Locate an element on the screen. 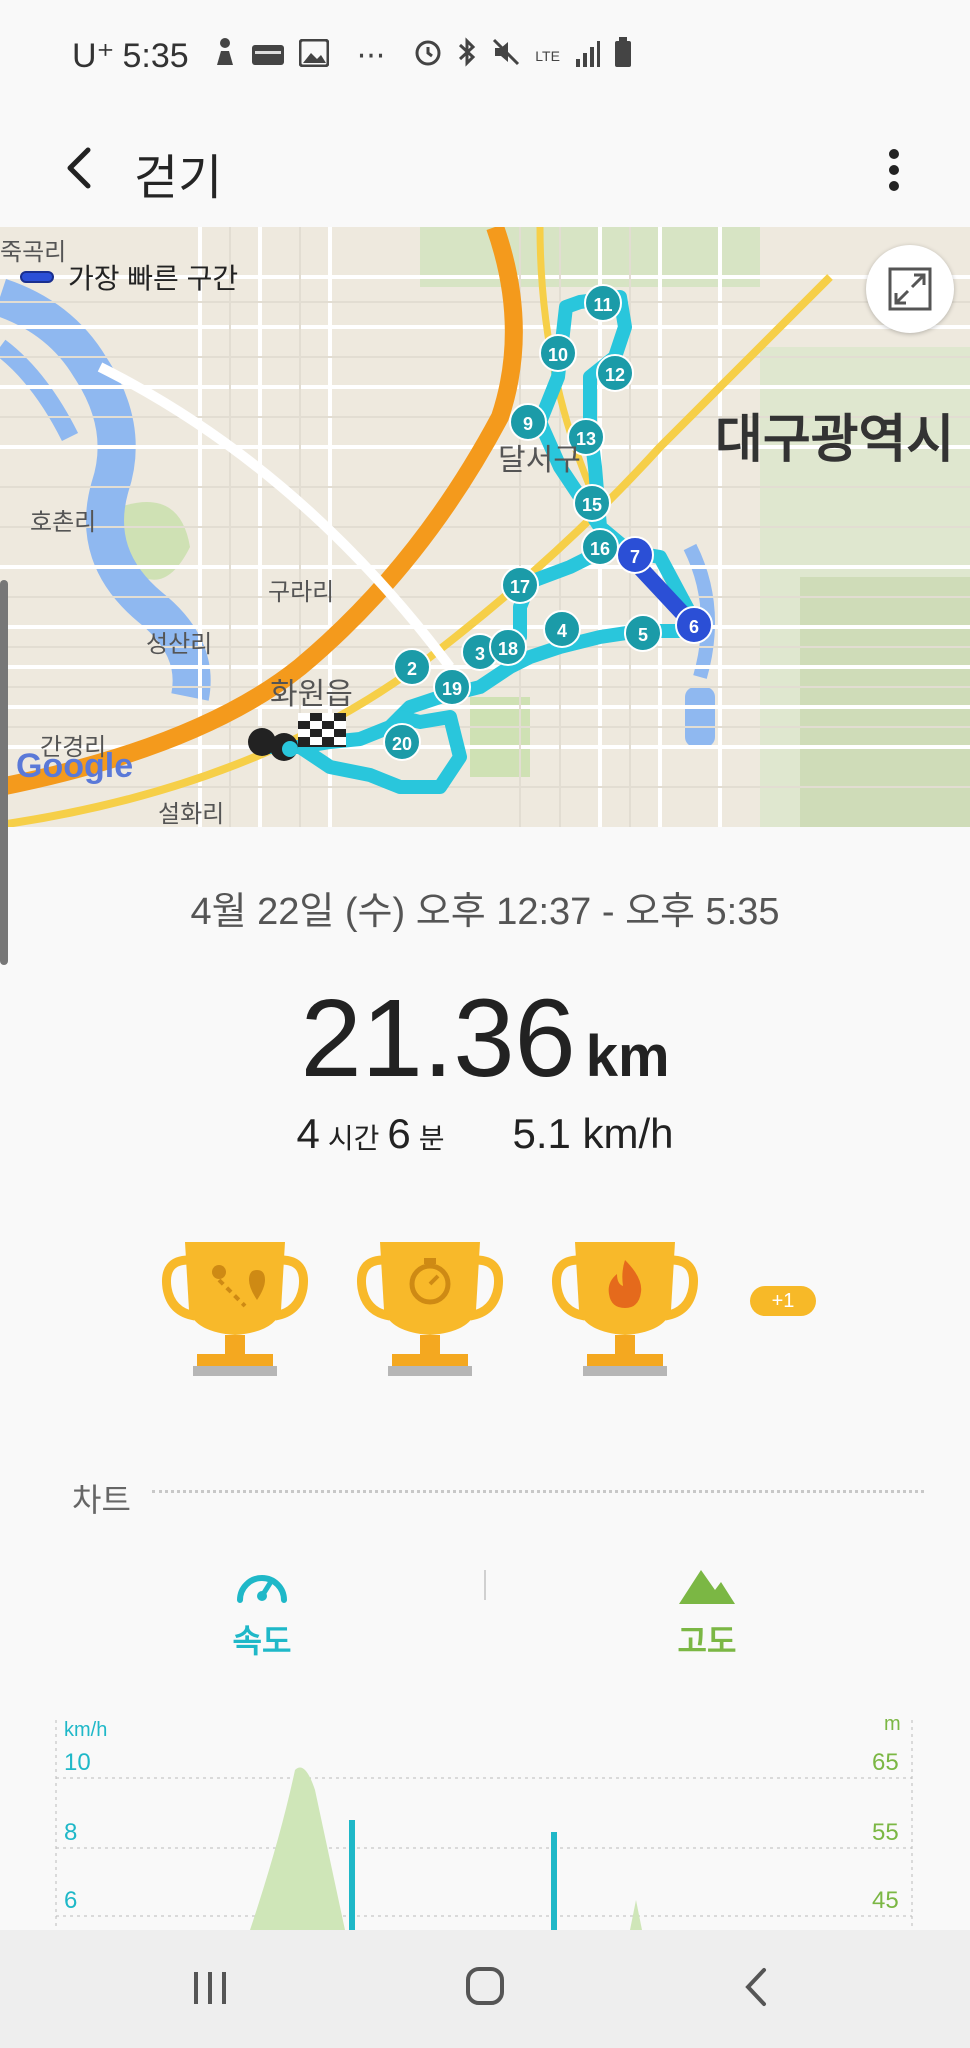  distance-unit: km is located at coordinates (627, 1056).